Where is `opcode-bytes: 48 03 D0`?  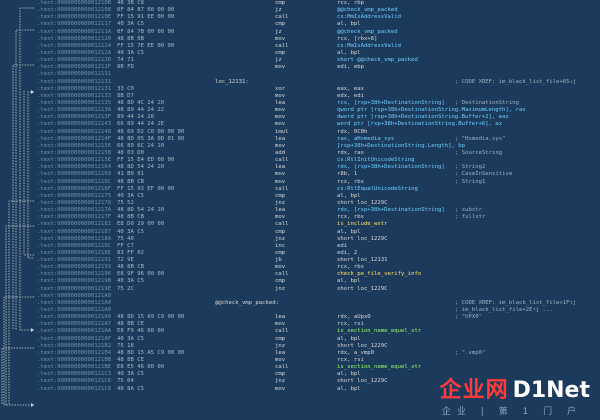
opcode-bytes: 48 03 D0 is located at coordinates (130, 152).